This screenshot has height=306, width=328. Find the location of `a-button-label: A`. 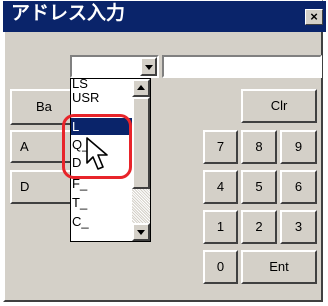

a-button-label: A is located at coordinates (24, 146).